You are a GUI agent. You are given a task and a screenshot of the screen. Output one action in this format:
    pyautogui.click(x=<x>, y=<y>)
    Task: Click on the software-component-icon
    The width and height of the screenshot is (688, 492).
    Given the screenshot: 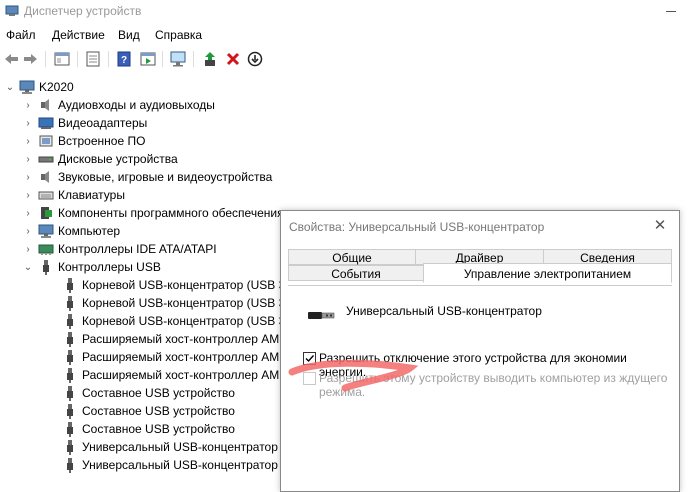 What is the action you would take?
    pyautogui.click(x=46, y=213)
    